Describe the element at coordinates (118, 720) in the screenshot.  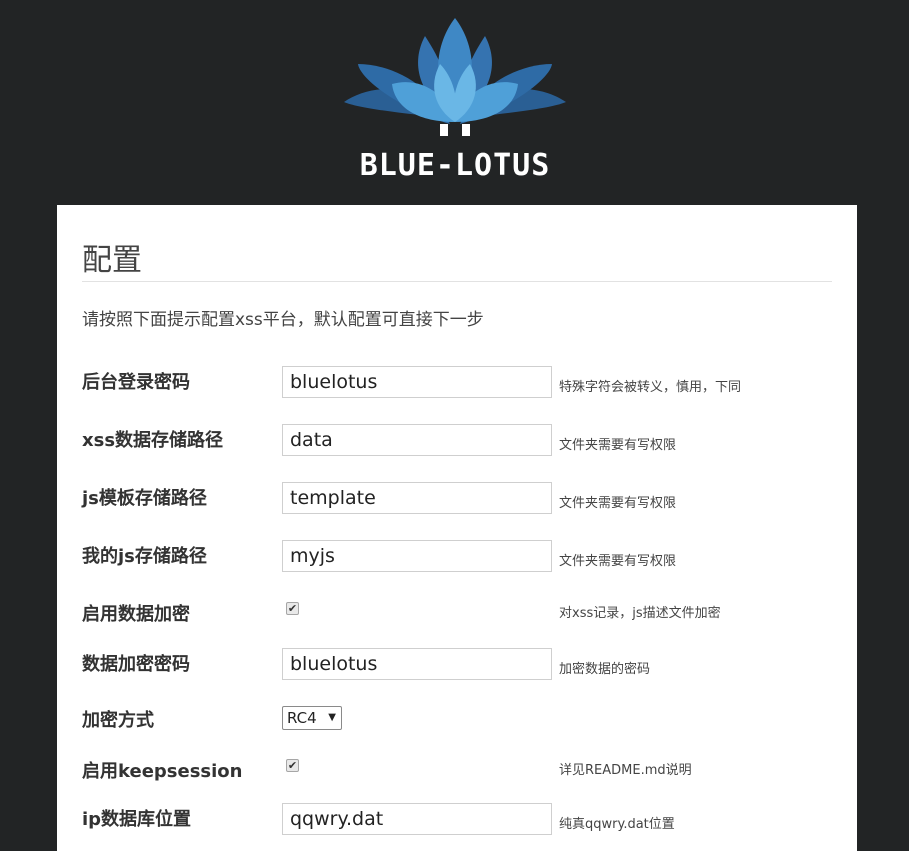
I see `field-label: 加密方式` at that location.